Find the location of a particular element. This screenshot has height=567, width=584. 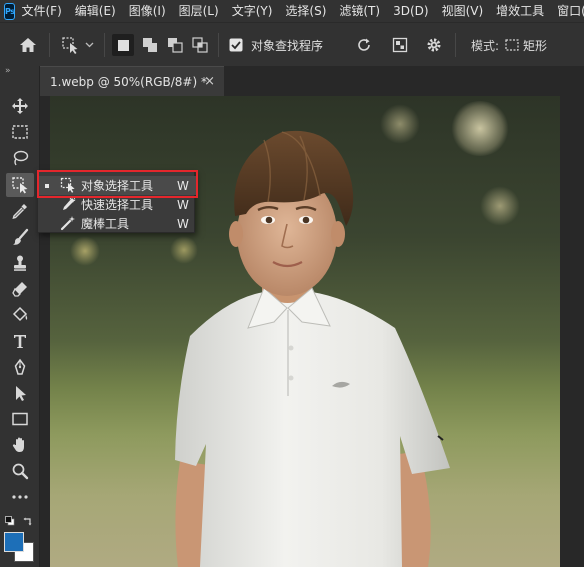

document-tab-title: 1.webp @ 50%(RGB/8#) * is located at coordinates (128, 81).